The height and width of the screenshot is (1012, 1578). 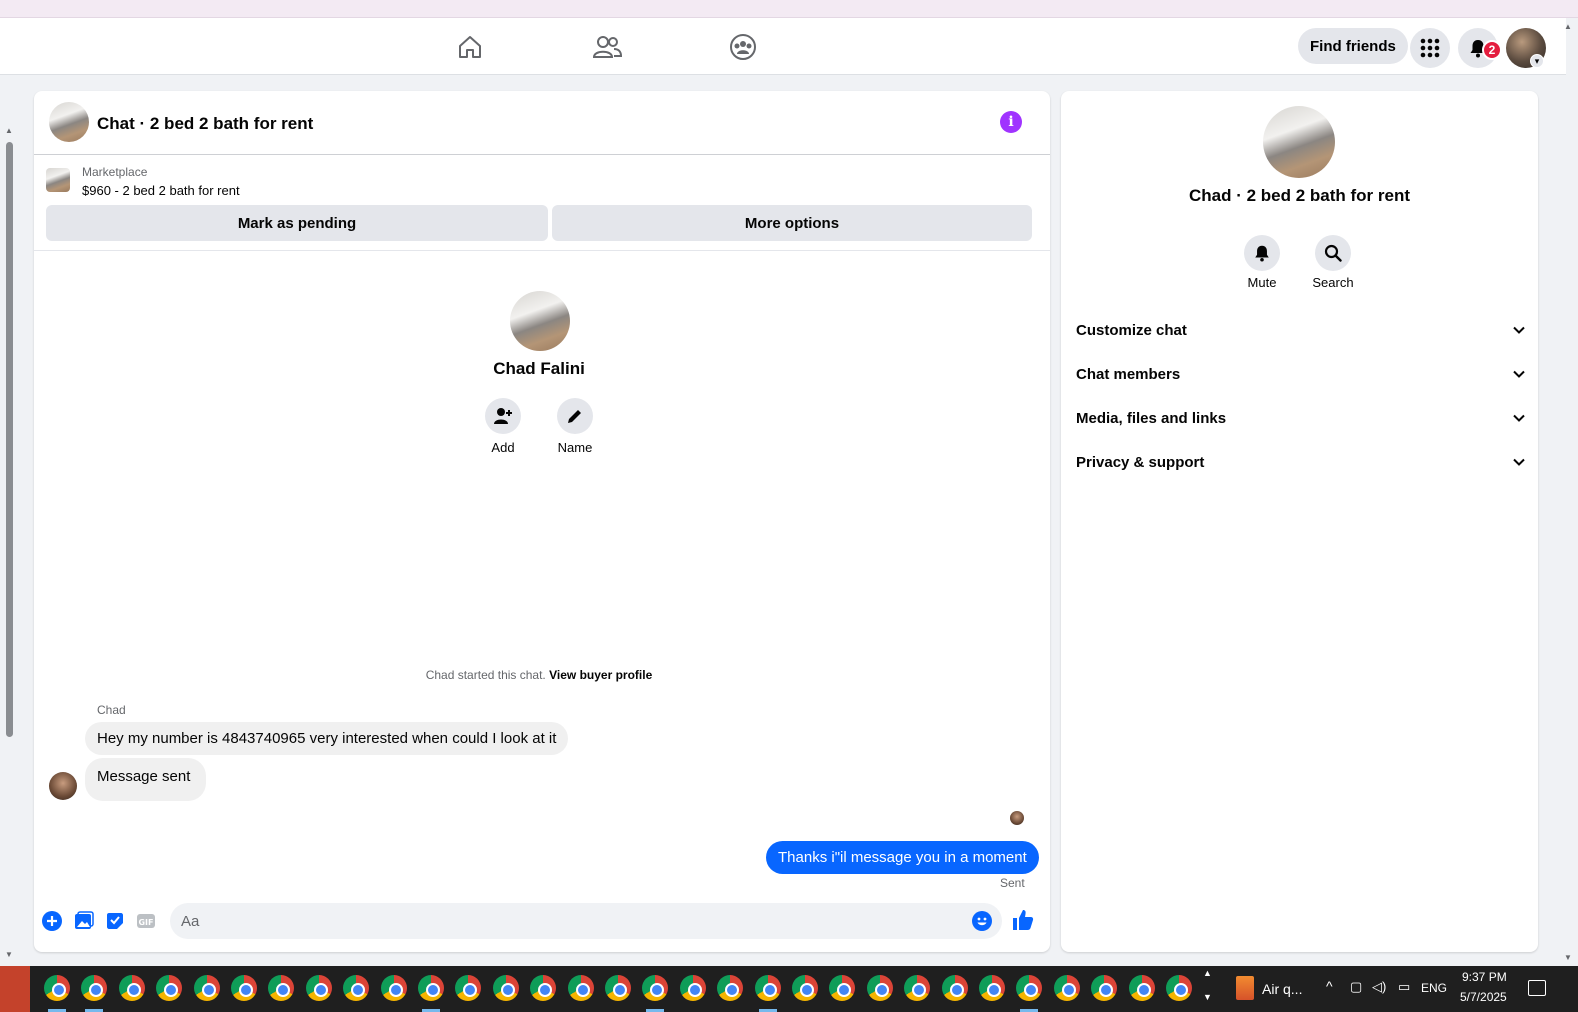 I want to click on speaker-icon: ◁), so click(x=1379, y=987).